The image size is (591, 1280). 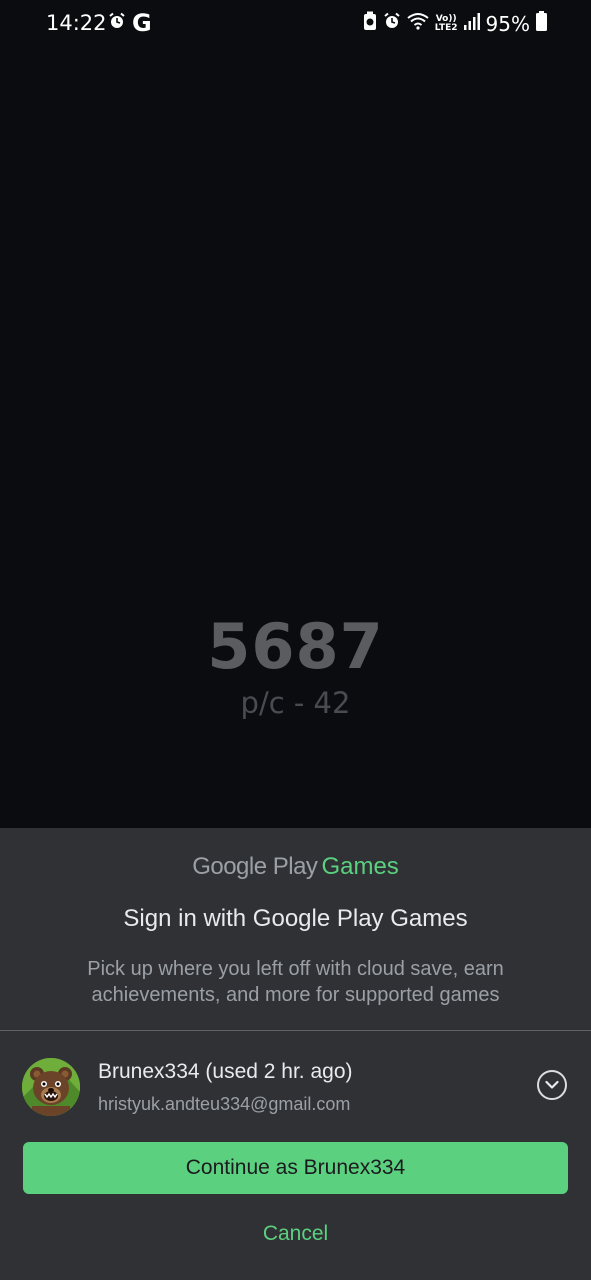 What do you see at coordinates (418, 23) in the screenshot?
I see `wifi-icon` at bounding box center [418, 23].